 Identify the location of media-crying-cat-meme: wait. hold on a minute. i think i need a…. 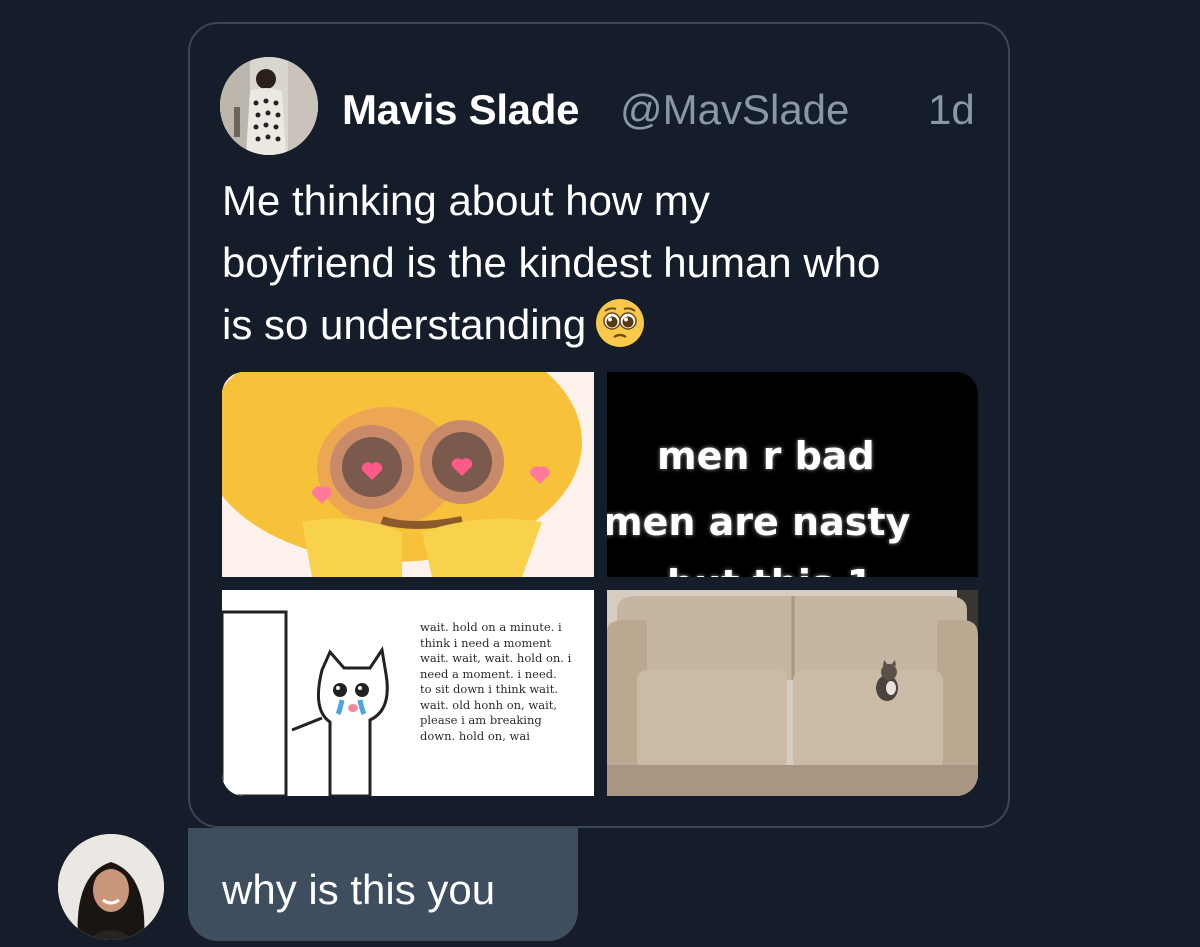
(408, 693).